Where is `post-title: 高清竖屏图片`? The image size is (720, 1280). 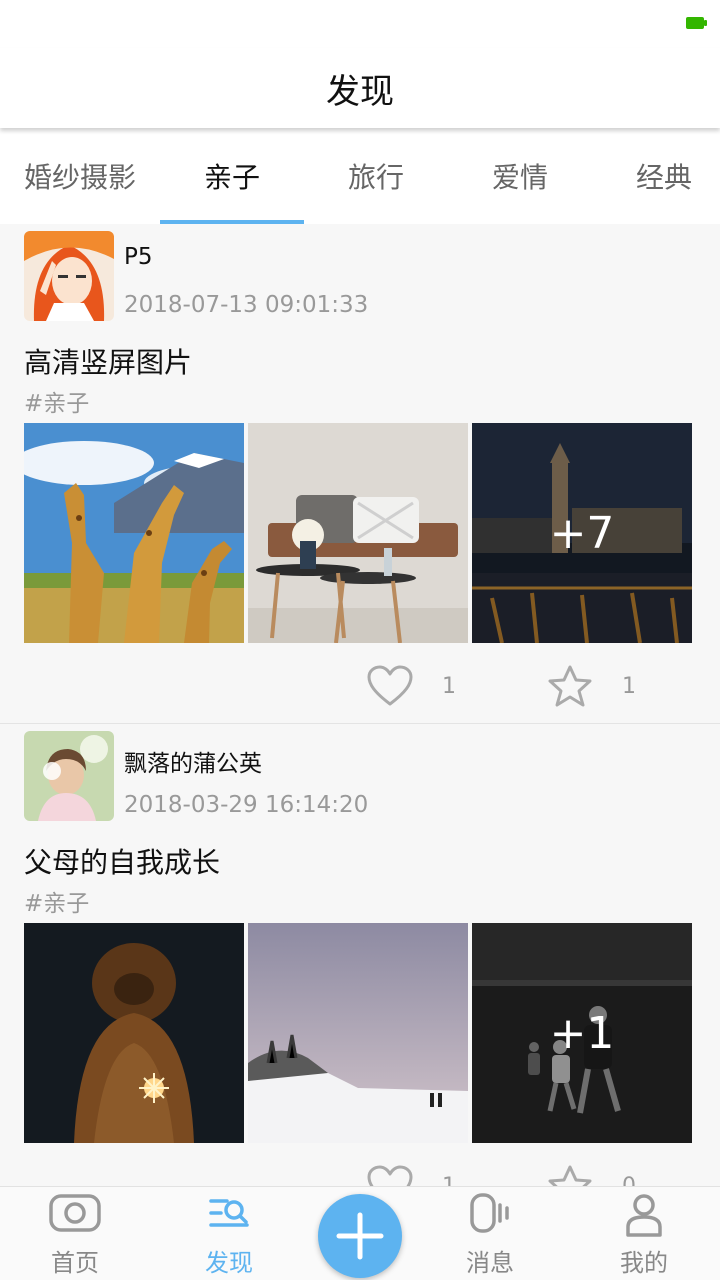
post-title: 高清竖屏图片 is located at coordinates (108, 361).